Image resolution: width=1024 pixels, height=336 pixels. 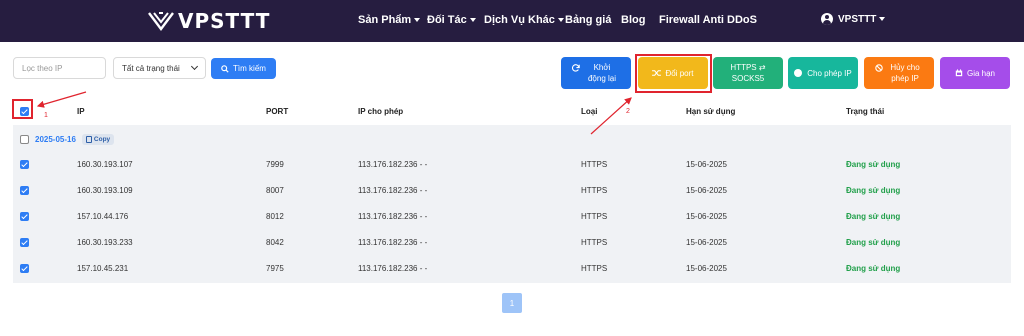 I want to click on annotation-label-1: 1, so click(x=46, y=115).